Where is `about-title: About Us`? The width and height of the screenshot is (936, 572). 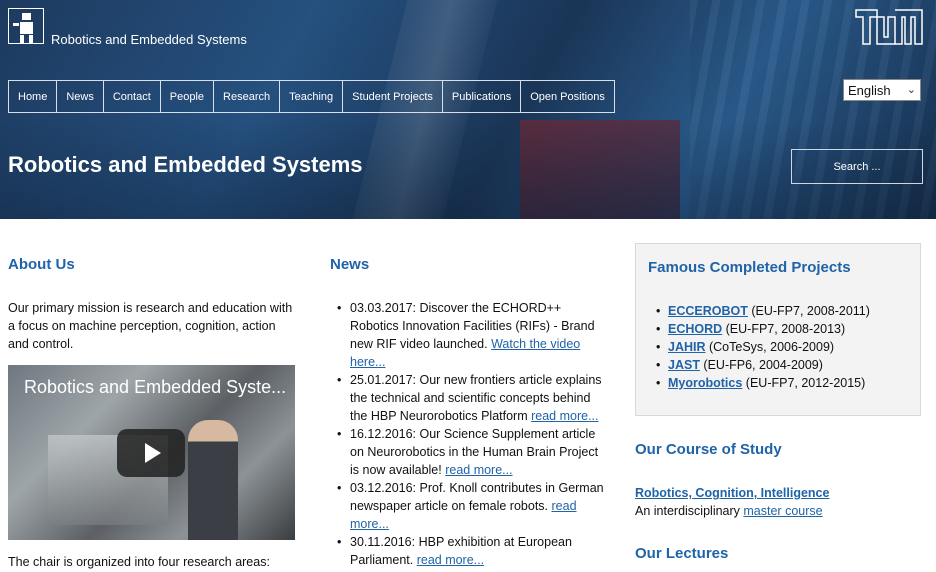
about-title: About Us is located at coordinates (41, 264).